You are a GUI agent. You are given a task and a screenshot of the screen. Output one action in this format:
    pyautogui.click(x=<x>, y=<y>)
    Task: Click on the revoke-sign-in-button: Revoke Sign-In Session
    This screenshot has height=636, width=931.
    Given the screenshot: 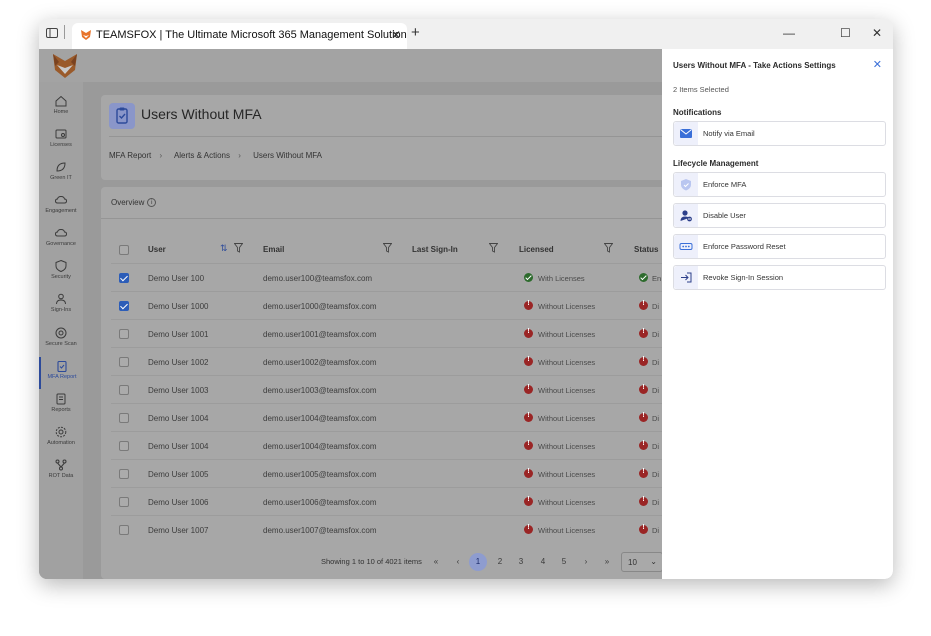 What is the action you would take?
    pyautogui.click(x=779, y=277)
    